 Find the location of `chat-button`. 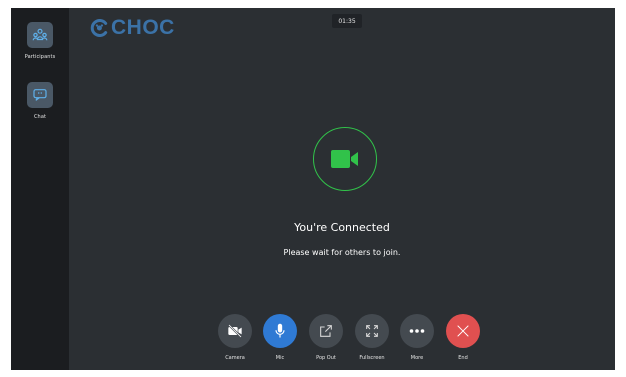

chat-button is located at coordinates (40, 95).